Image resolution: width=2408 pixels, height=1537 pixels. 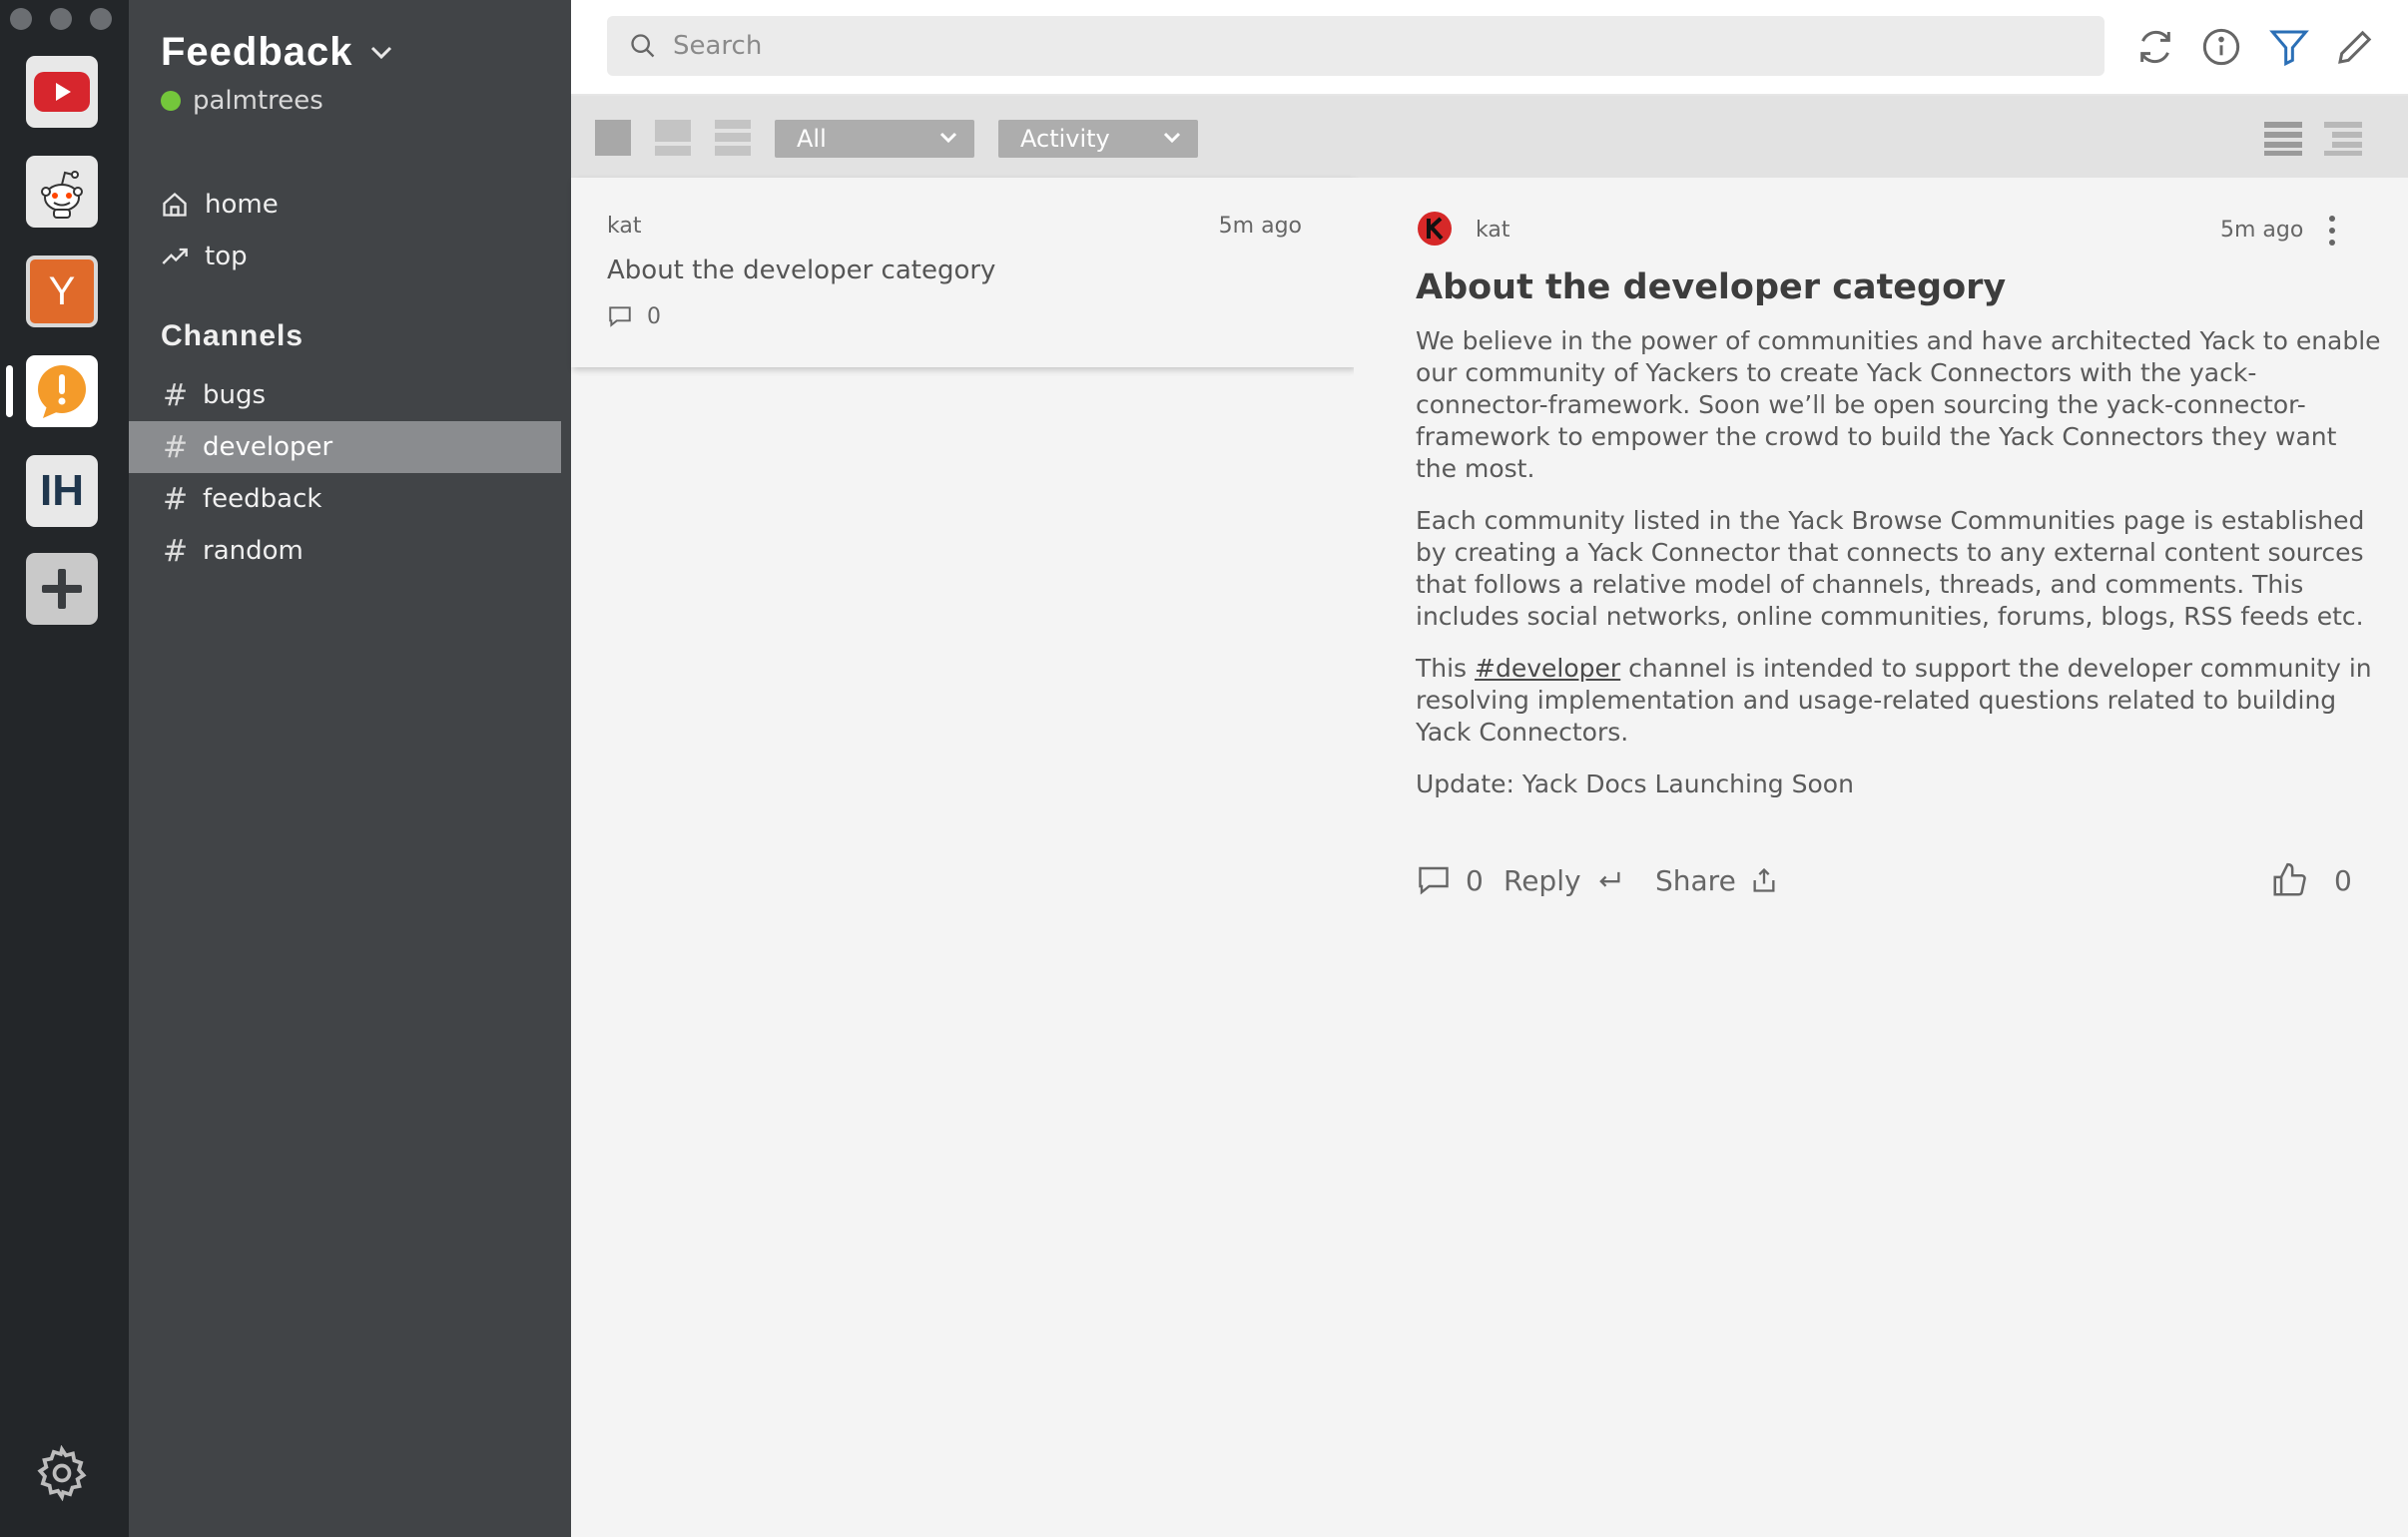 What do you see at coordinates (2289, 47) in the screenshot?
I see `filter-icon` at bounding box center [2289, 47].